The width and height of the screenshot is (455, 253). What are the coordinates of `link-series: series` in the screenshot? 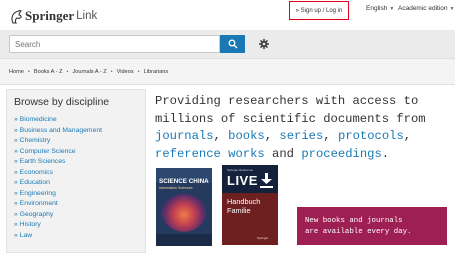 It's located at (301, 136).